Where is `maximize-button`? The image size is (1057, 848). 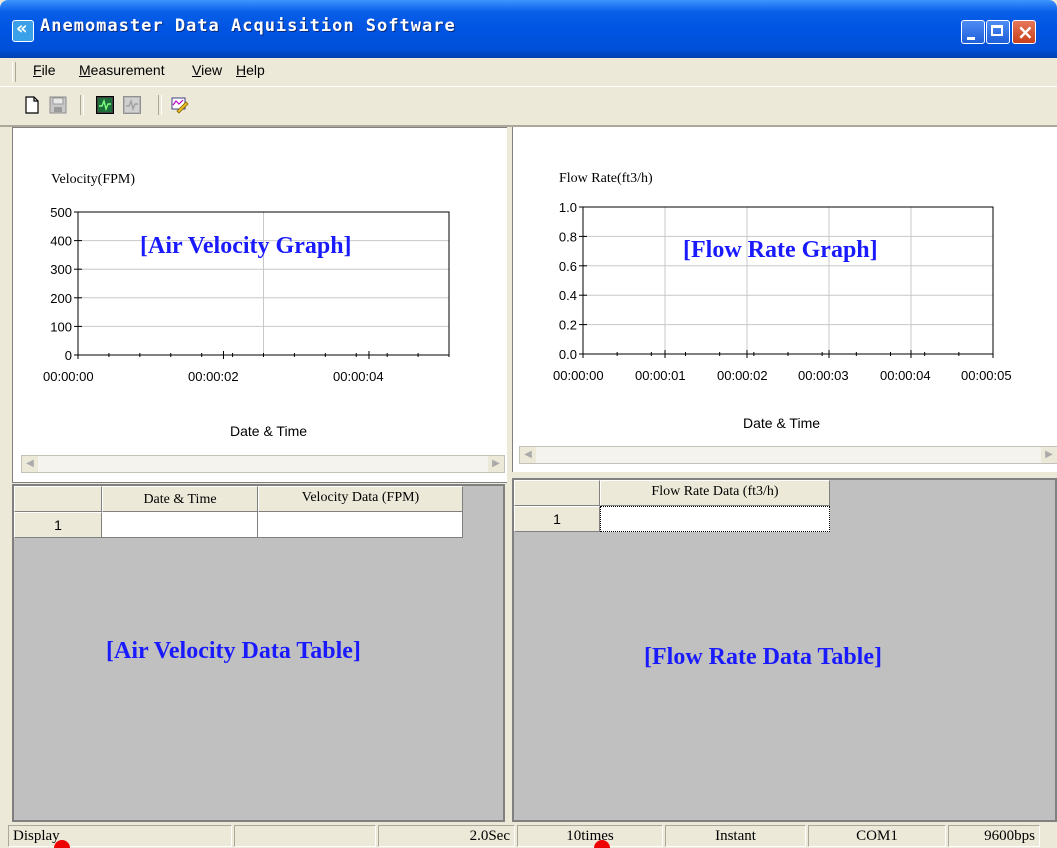 maximize-button is located at coordinates (998, 32).